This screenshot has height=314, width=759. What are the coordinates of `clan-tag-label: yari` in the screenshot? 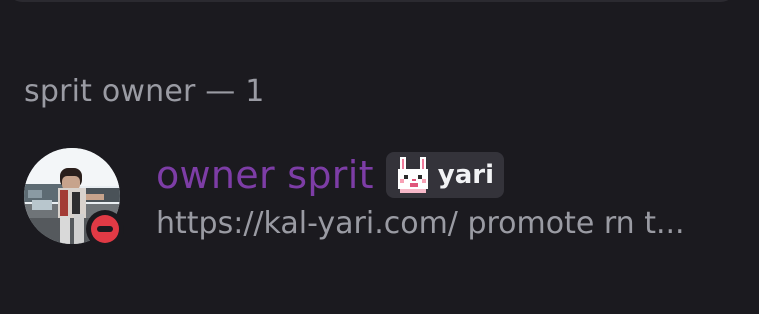 It's located at (466, 175).